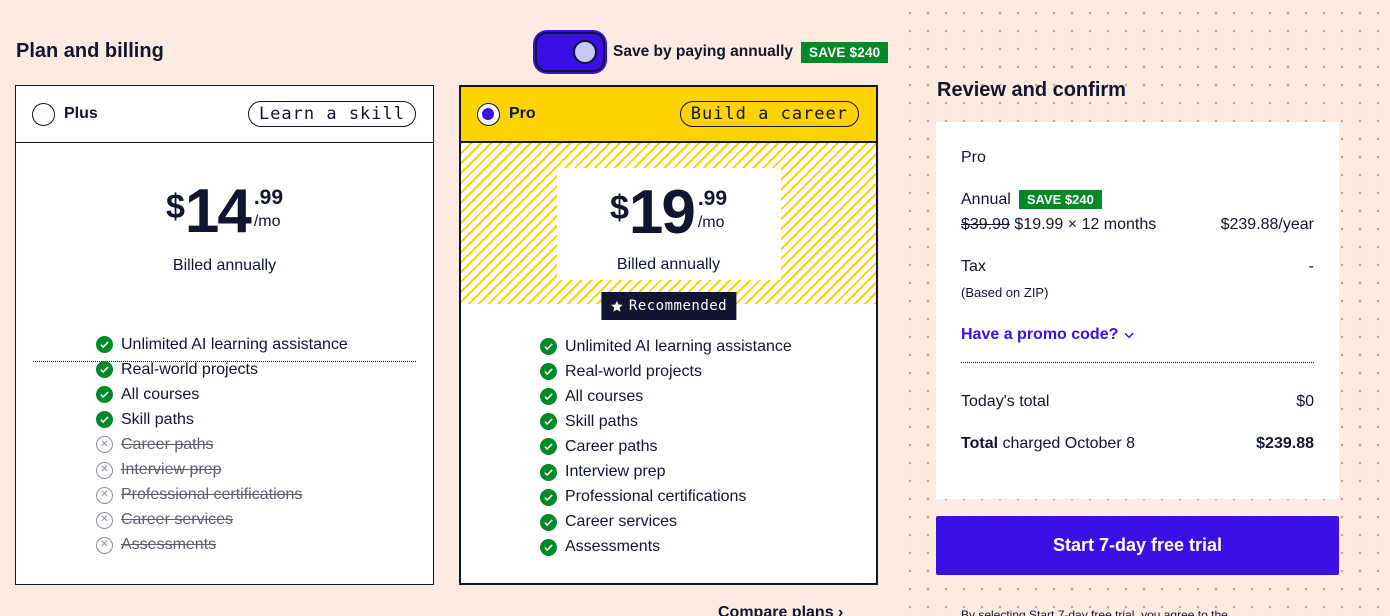 Image resolution: width=1390 pixels, height=616 pixels. I want to click on review-and-confirm-heading: Review and confirm, so click(1031, 90).